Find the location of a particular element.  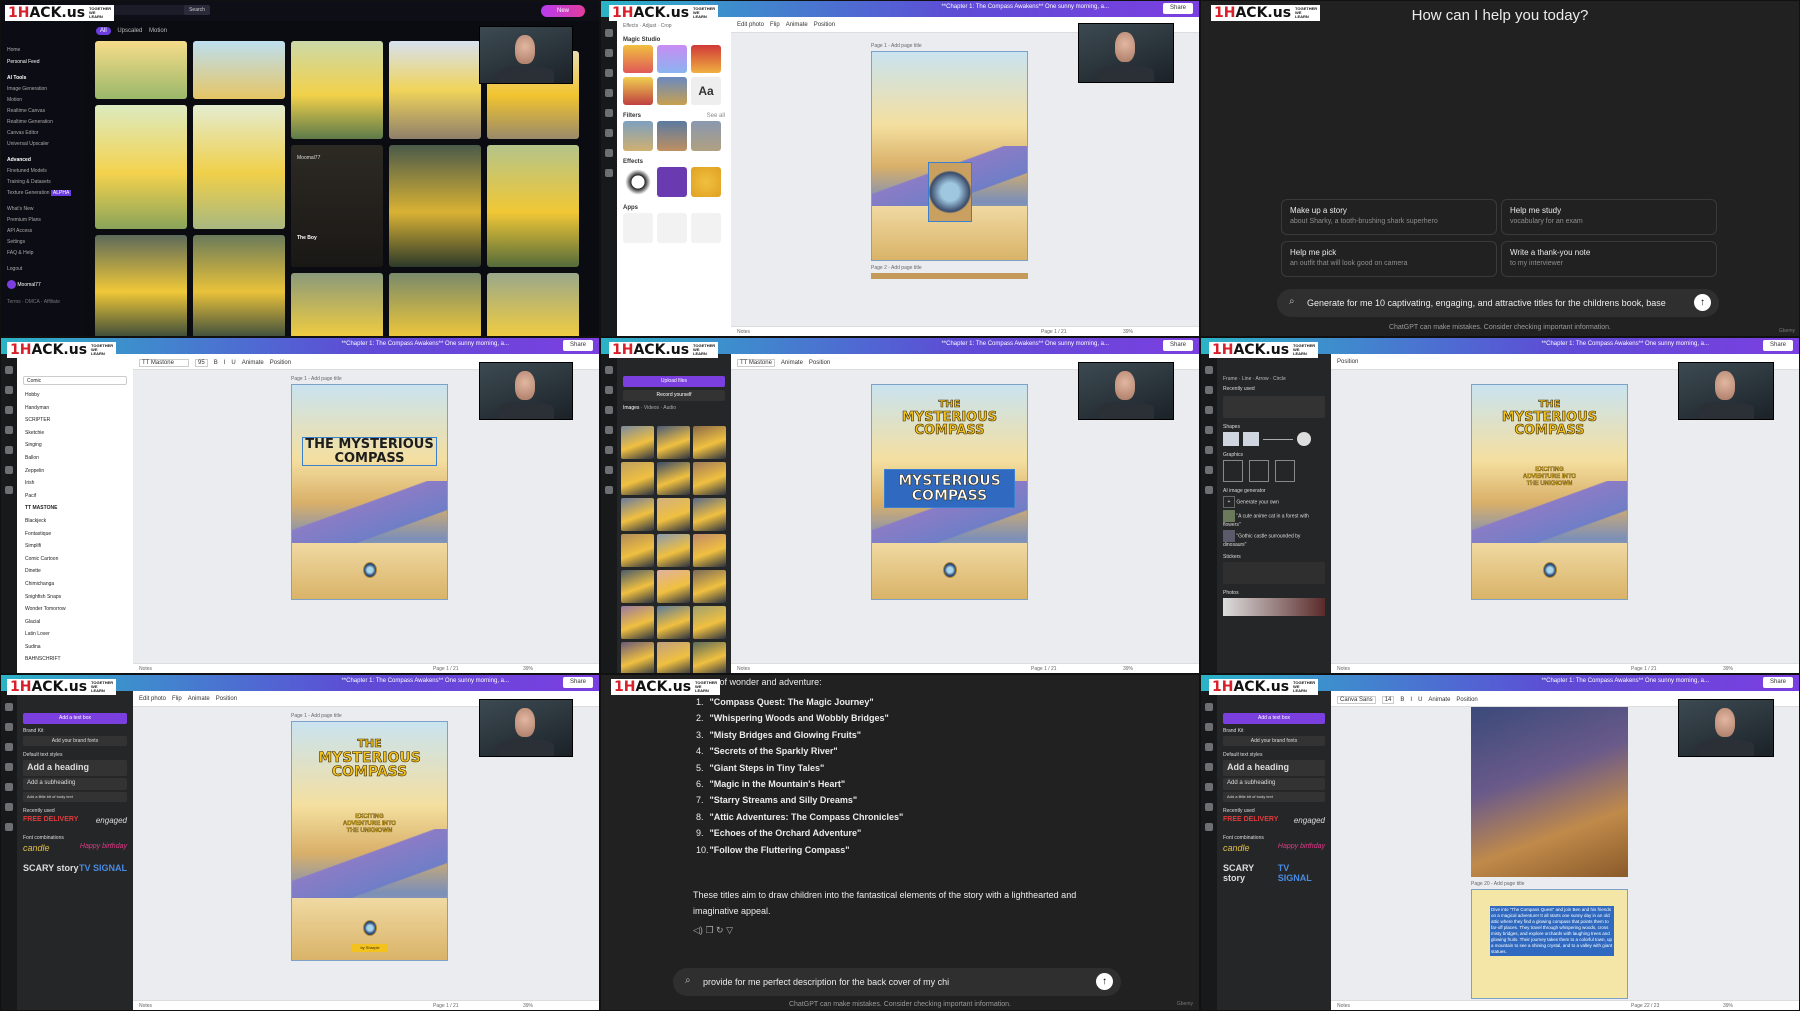

tab-audio: Audio is located at coordinates (669, 408).